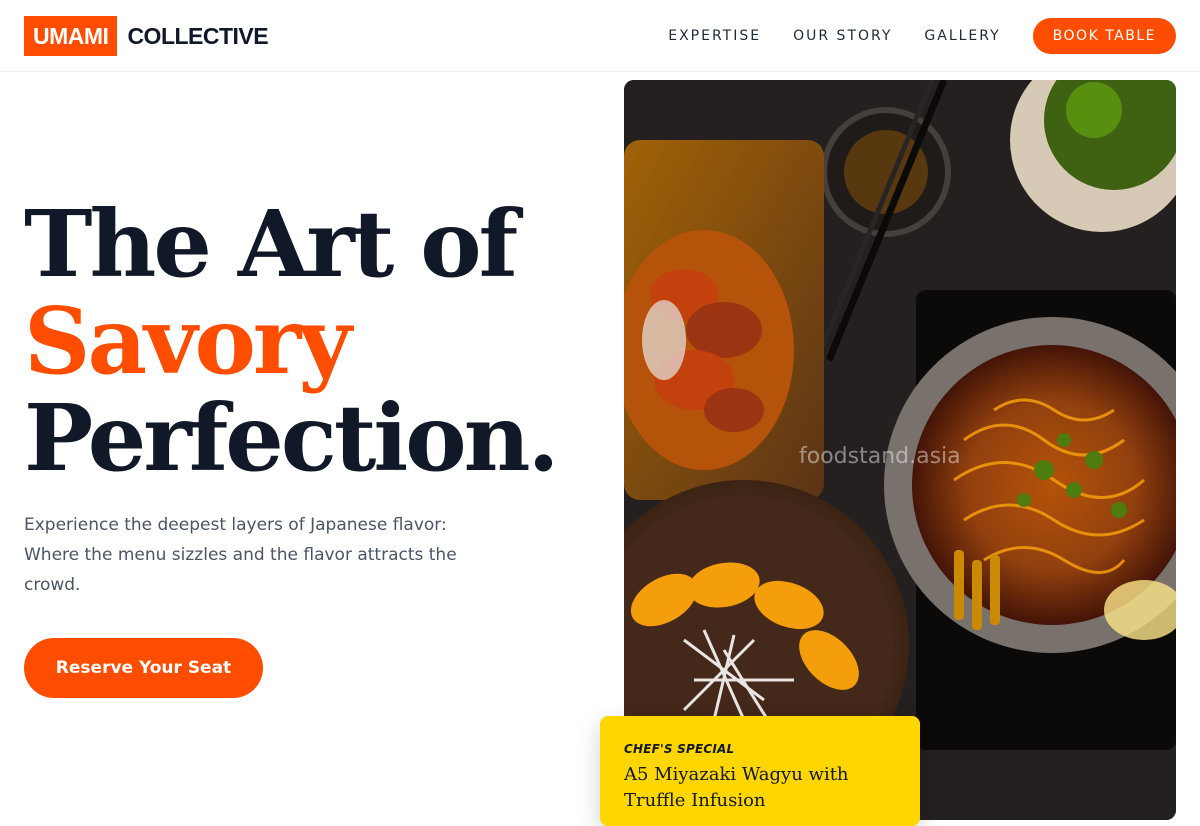 This screenshot has width=1200, height=826. What do you see at coordinates (842, 36) in the screenshot?
I see `nav-link-our-story: OUR STORY` at bounding box center [842, 36].